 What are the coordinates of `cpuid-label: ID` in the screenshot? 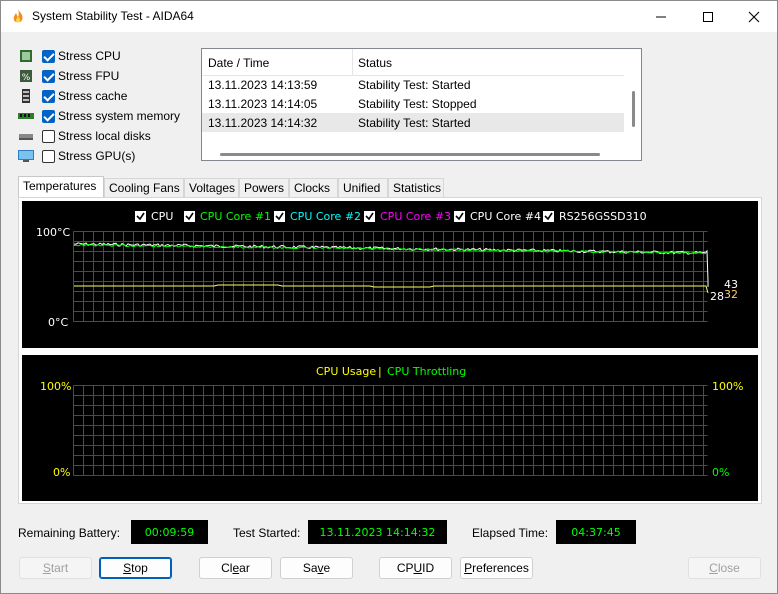 It's located at (428, 568).